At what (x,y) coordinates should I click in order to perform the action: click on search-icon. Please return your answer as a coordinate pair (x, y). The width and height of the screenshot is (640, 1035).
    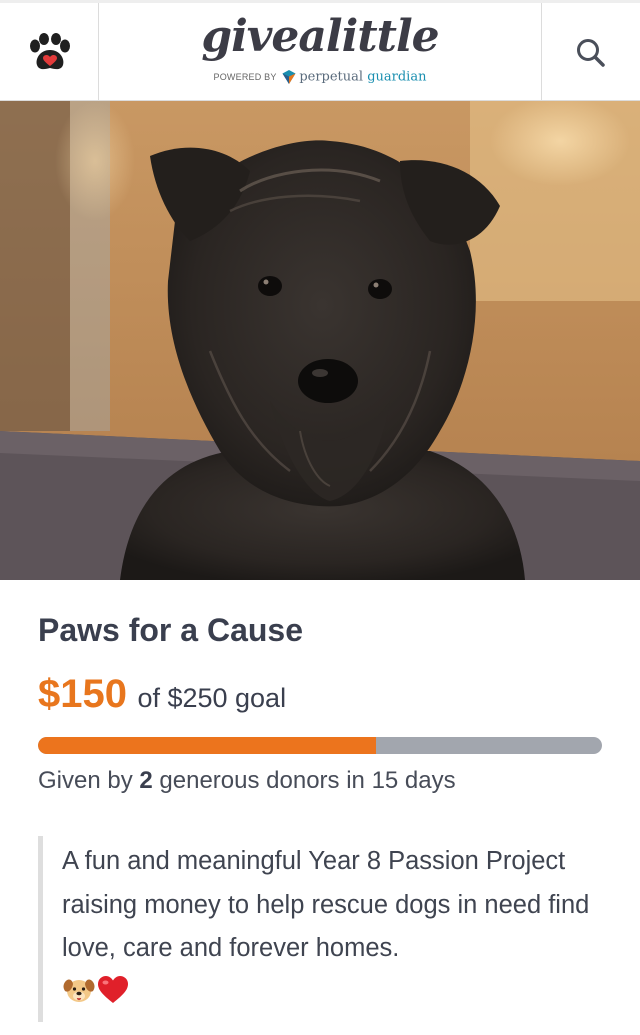
    Looking at the image, I should click on (591, 53).